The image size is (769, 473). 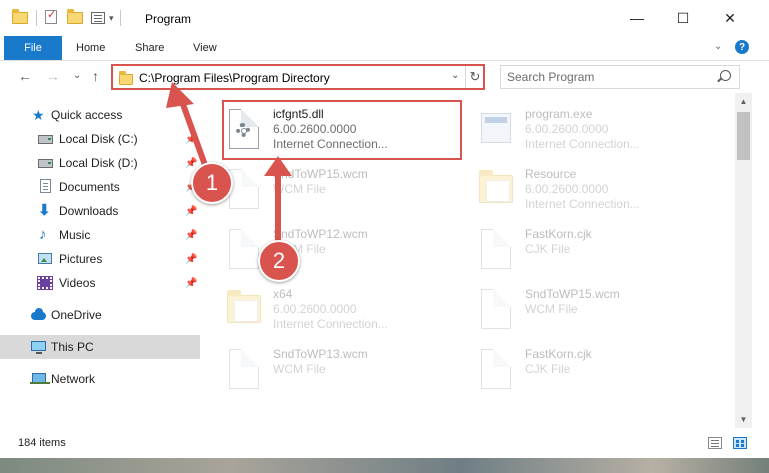 What do you see at coordinates (100, 211) in the screenshot?
I see `sidebar-item-downloads: ⬇ Downloads 📌` at bounding box center [100, 211].